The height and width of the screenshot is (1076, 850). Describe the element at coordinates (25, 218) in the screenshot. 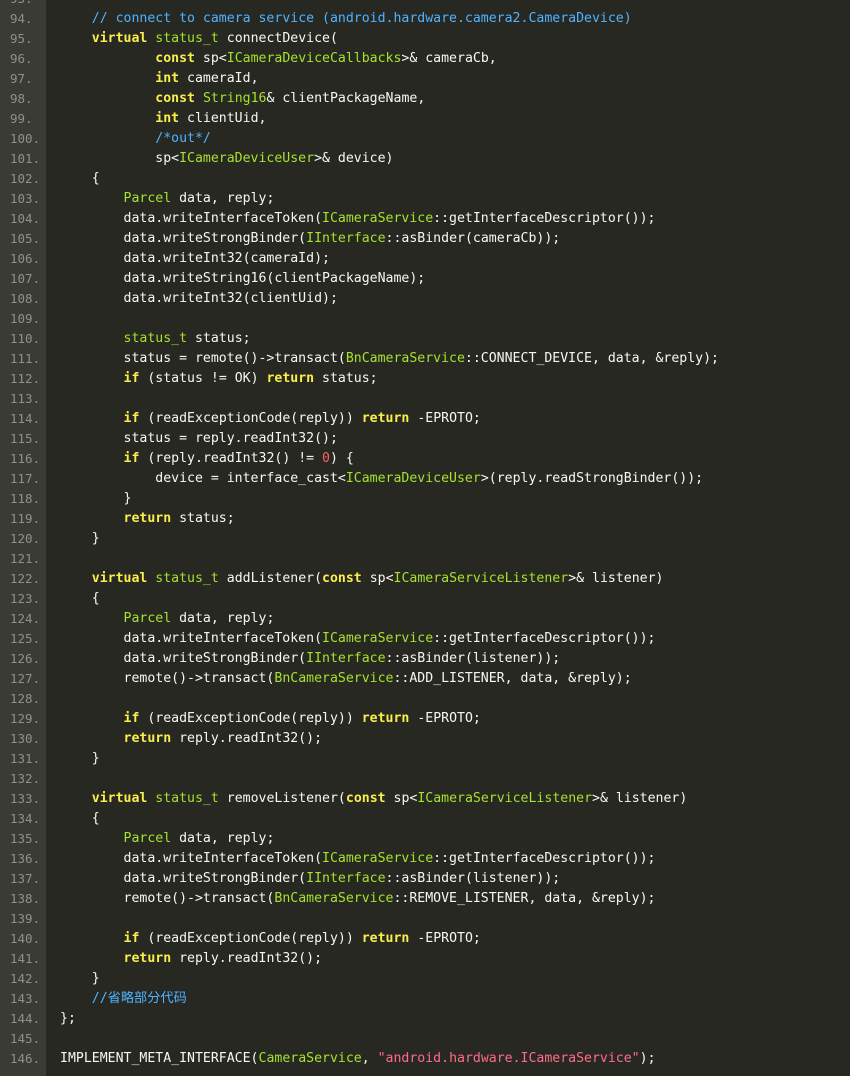

I see `line-number: 104.` at that location.